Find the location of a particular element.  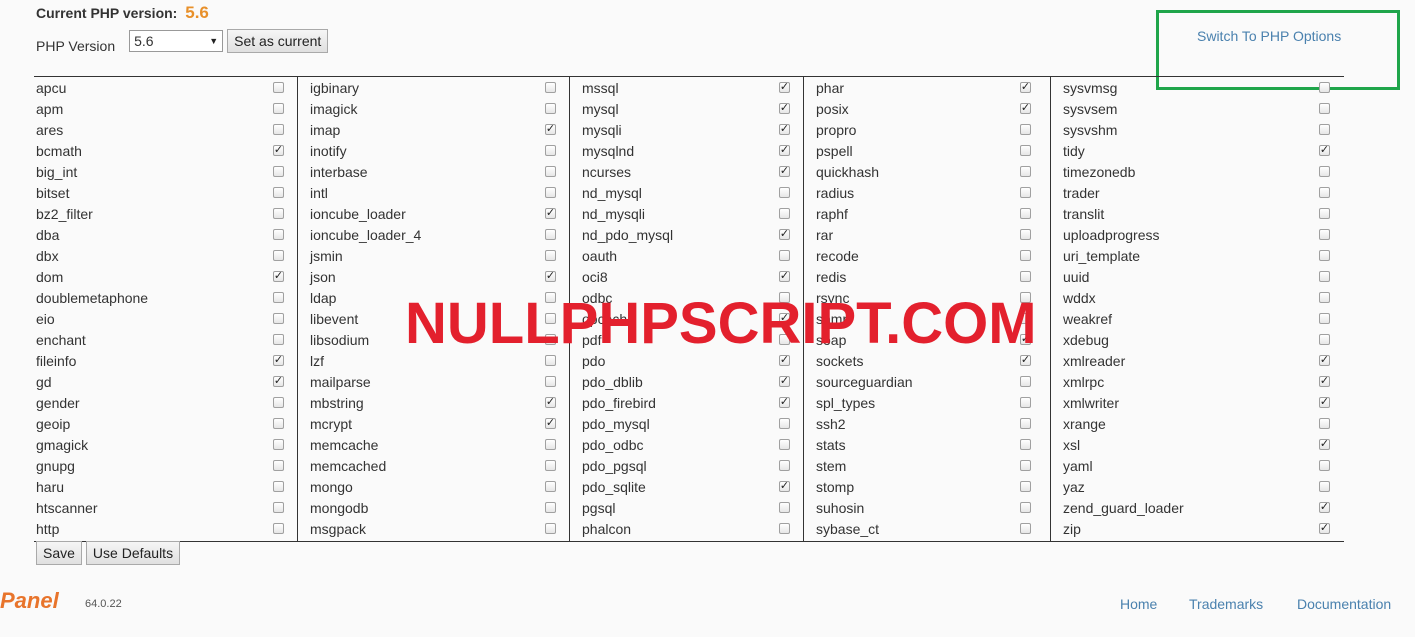

set-as-current-button: Set as current is located at coordinates (278, 41).